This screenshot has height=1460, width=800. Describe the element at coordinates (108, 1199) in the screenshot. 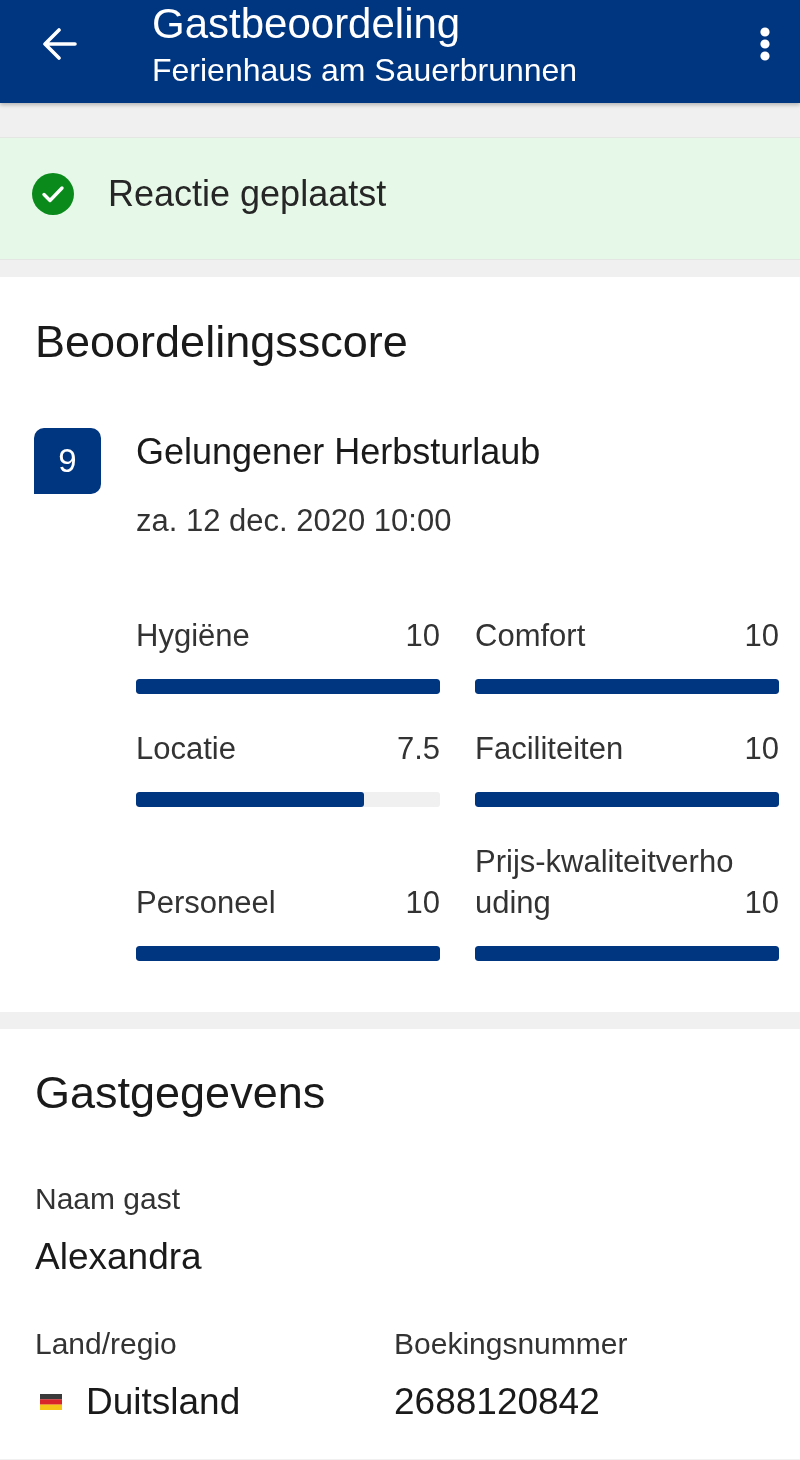

I see `field-label: Naam gast` at that location.